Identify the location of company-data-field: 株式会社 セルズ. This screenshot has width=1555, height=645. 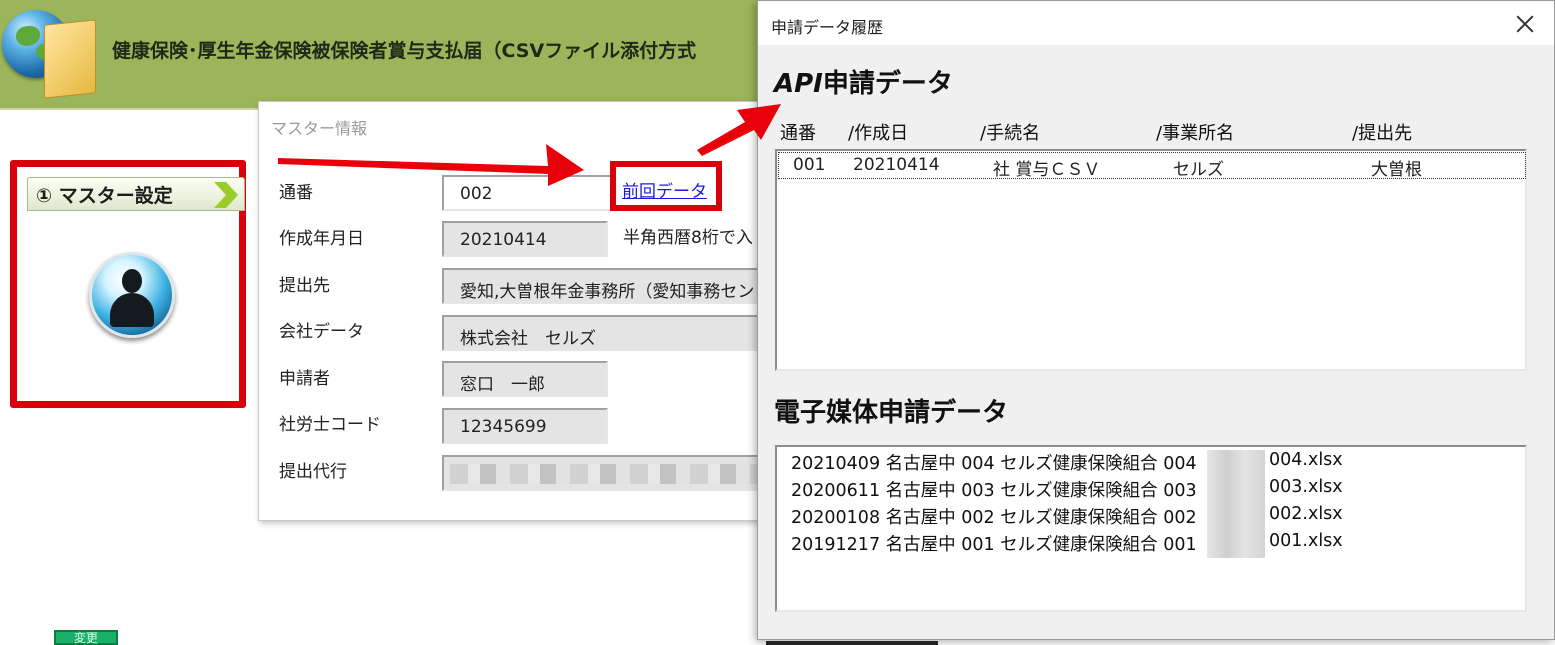
(607, 333).